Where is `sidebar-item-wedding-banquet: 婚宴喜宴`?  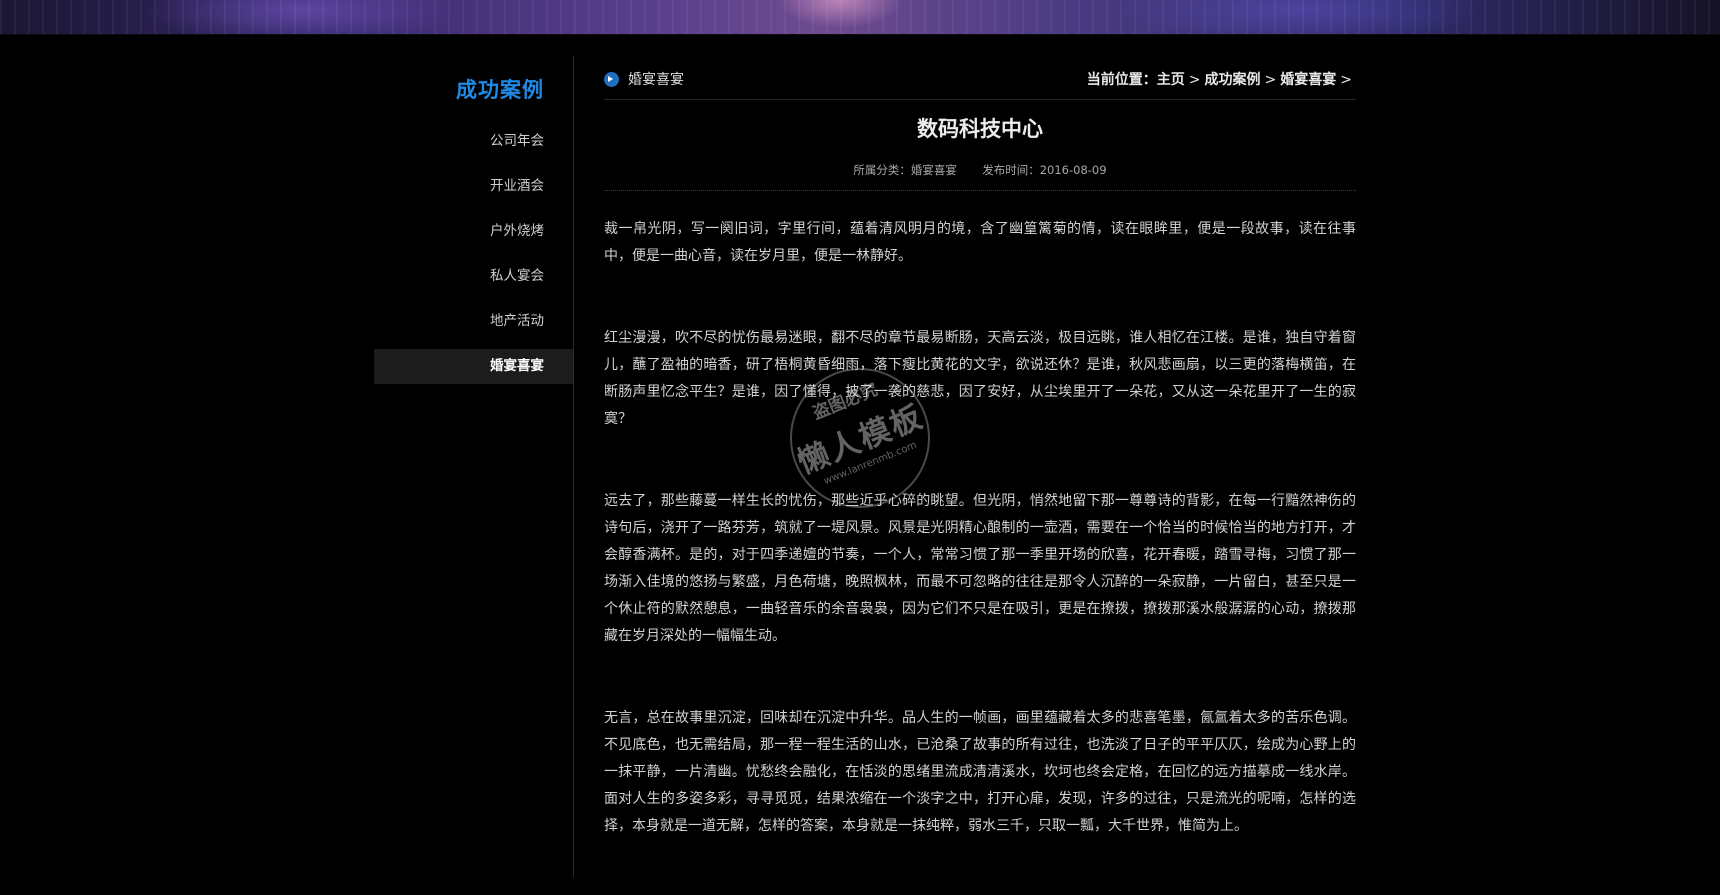
sidebar-item-wedding-banquet: 婚宴喜宴 is located at coordinates (474, 366).